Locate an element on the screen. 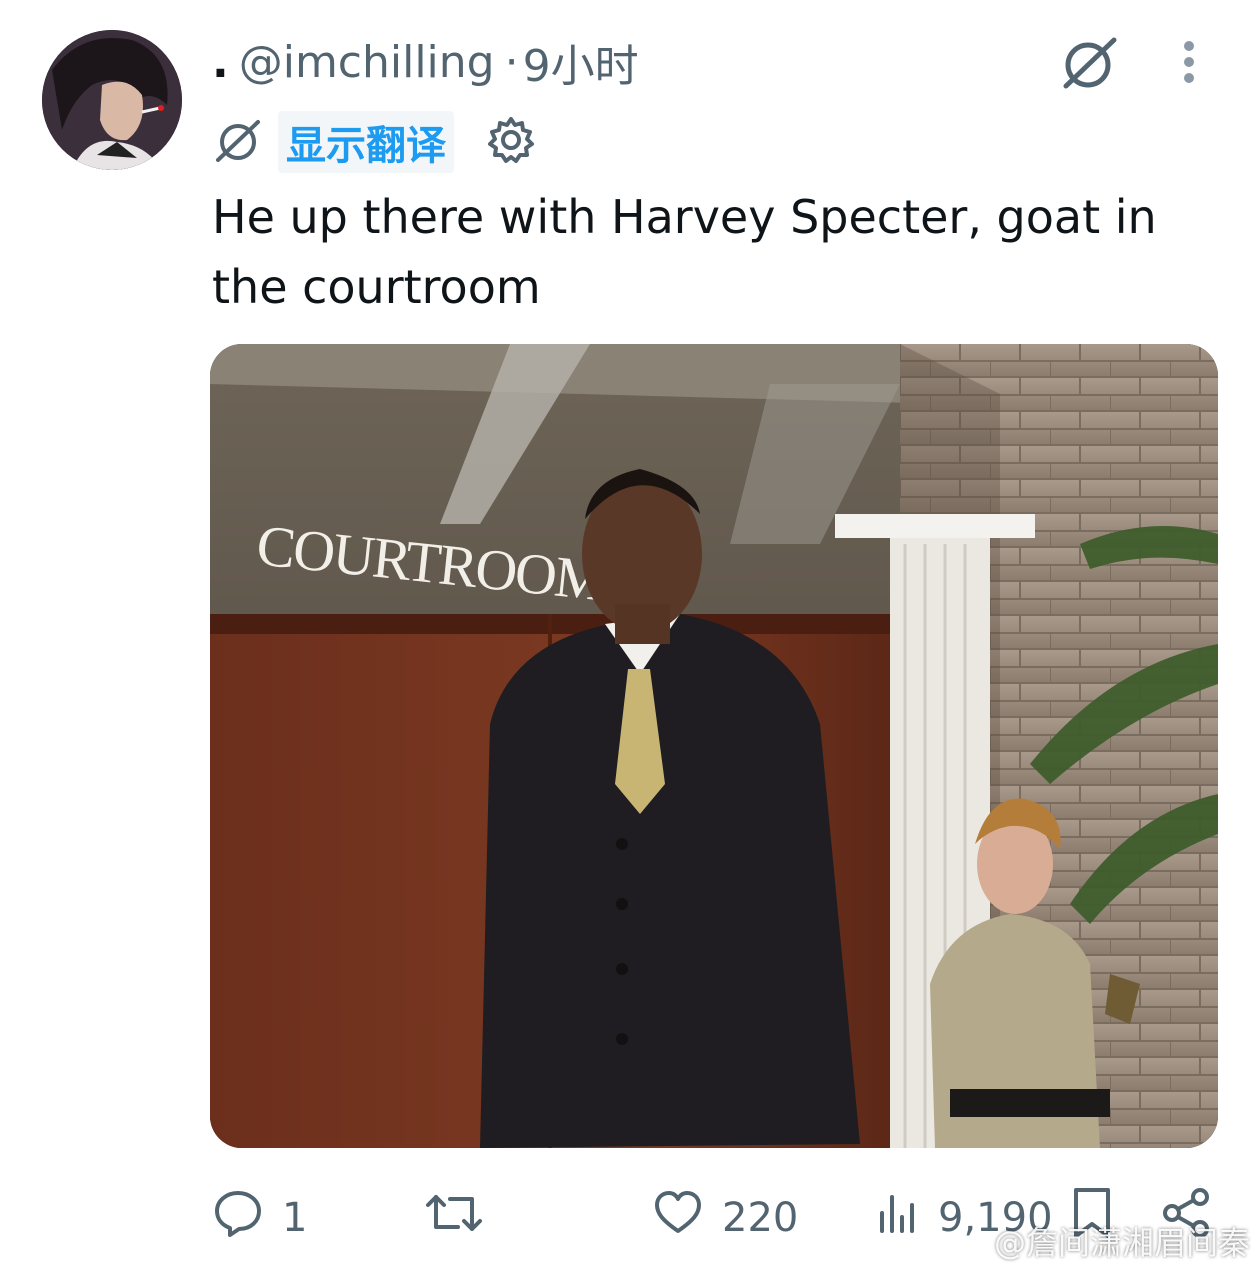  more-icon is located at coordinates (1189, 63).